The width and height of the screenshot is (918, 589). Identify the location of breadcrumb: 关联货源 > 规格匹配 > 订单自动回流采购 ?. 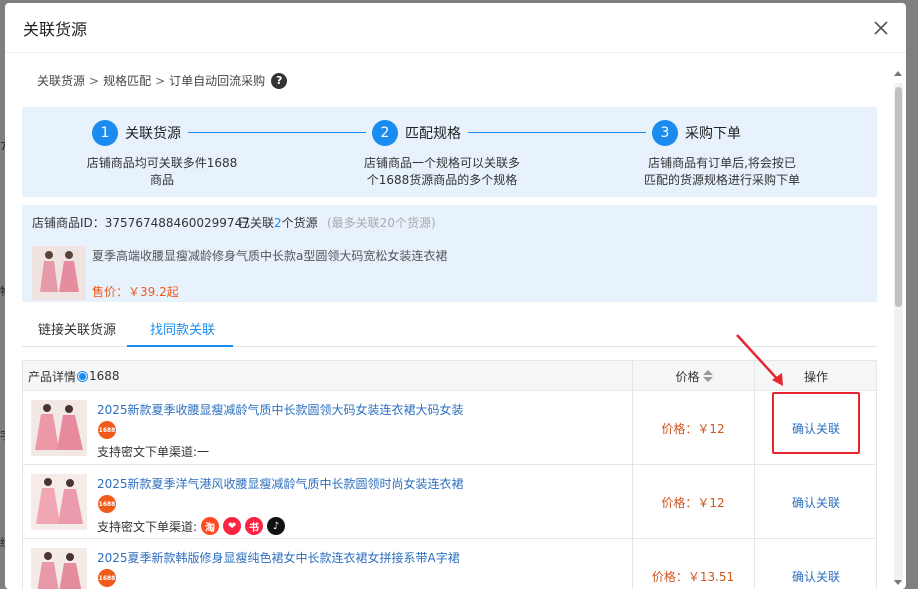
(162, 80).